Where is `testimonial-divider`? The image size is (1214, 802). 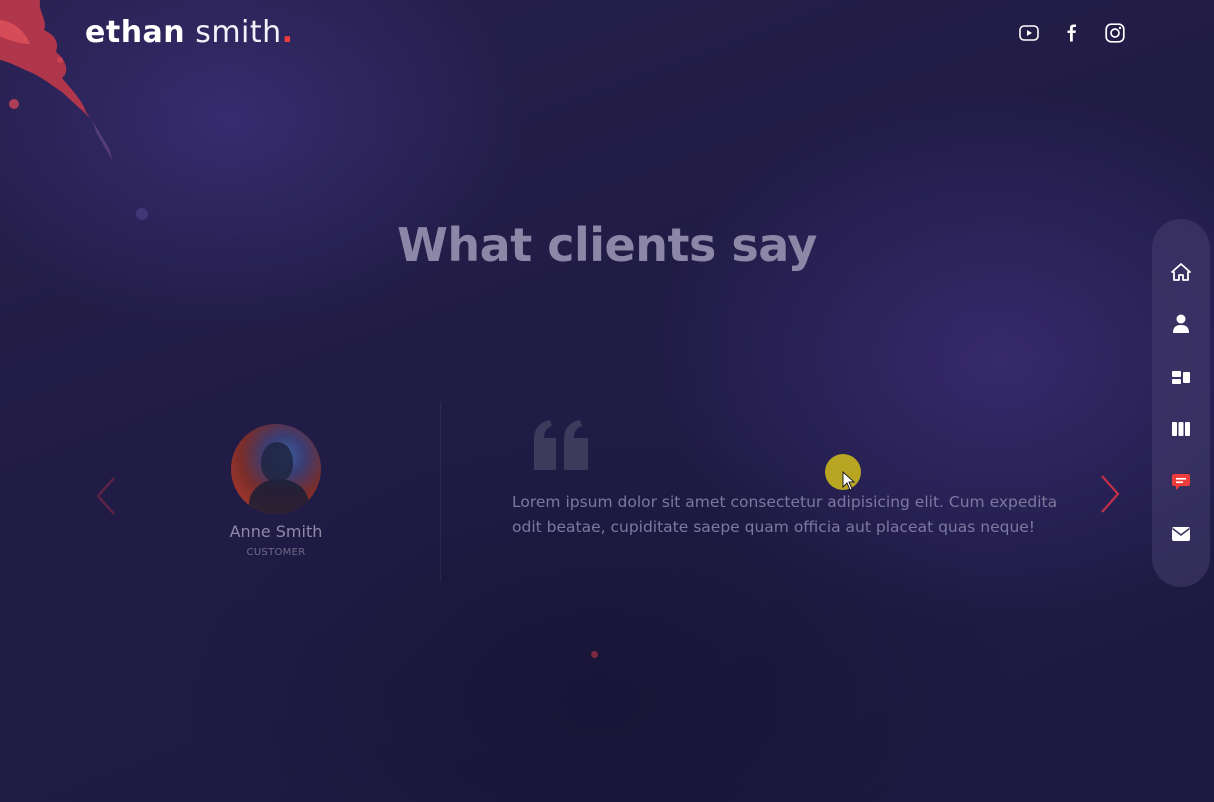 testimonial-divider is located at coordinates (440, 492).